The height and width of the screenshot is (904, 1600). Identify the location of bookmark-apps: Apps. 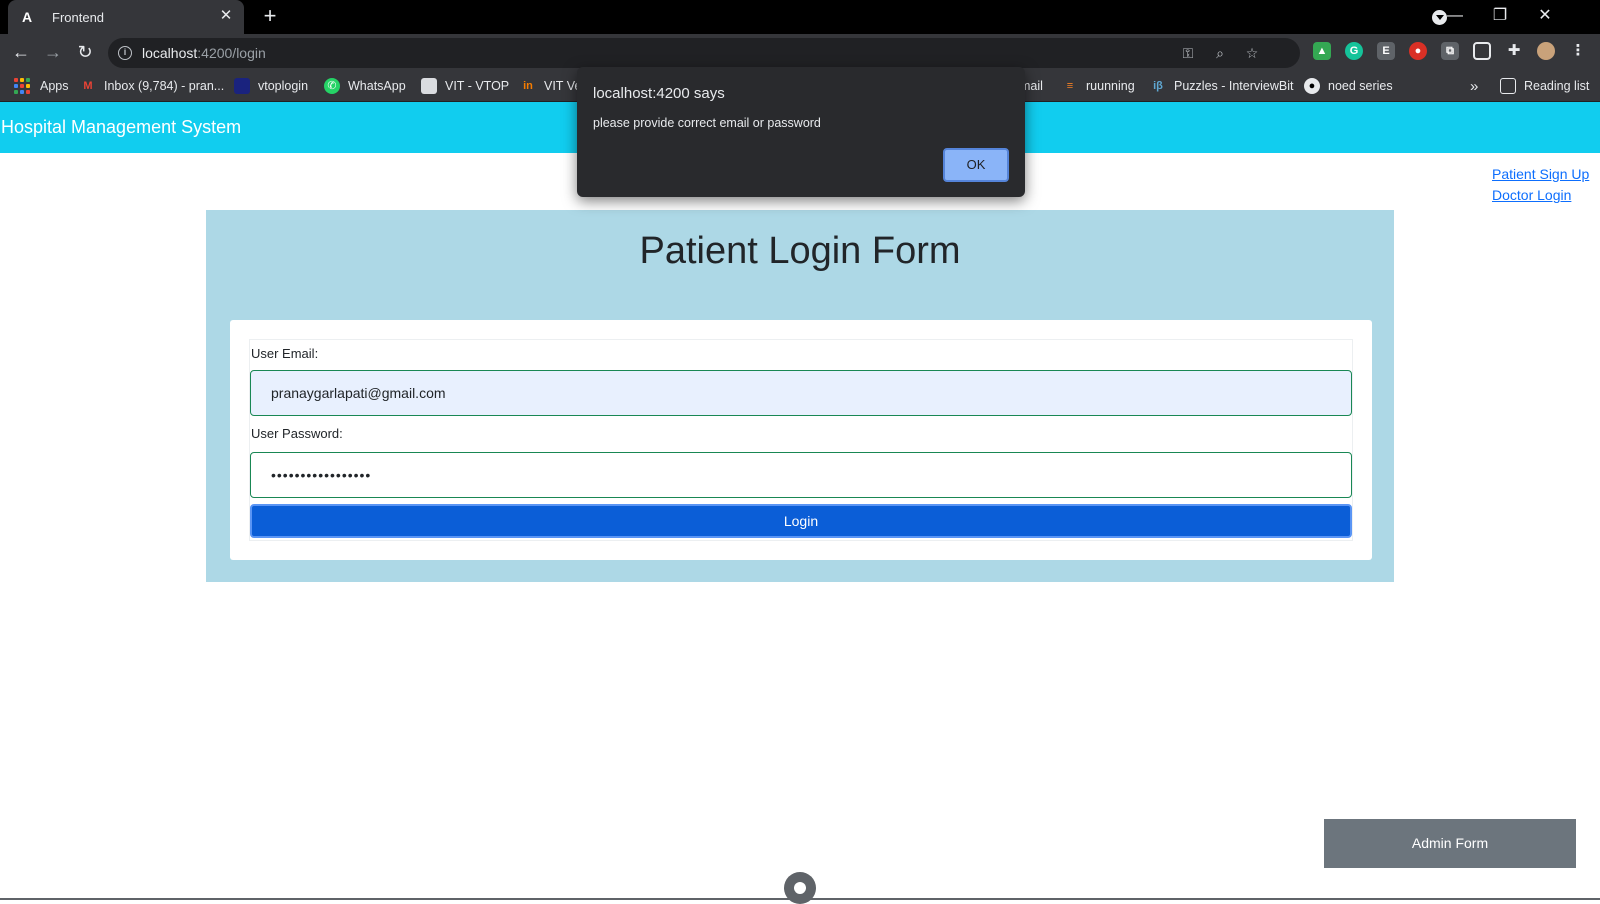
(41, 86).